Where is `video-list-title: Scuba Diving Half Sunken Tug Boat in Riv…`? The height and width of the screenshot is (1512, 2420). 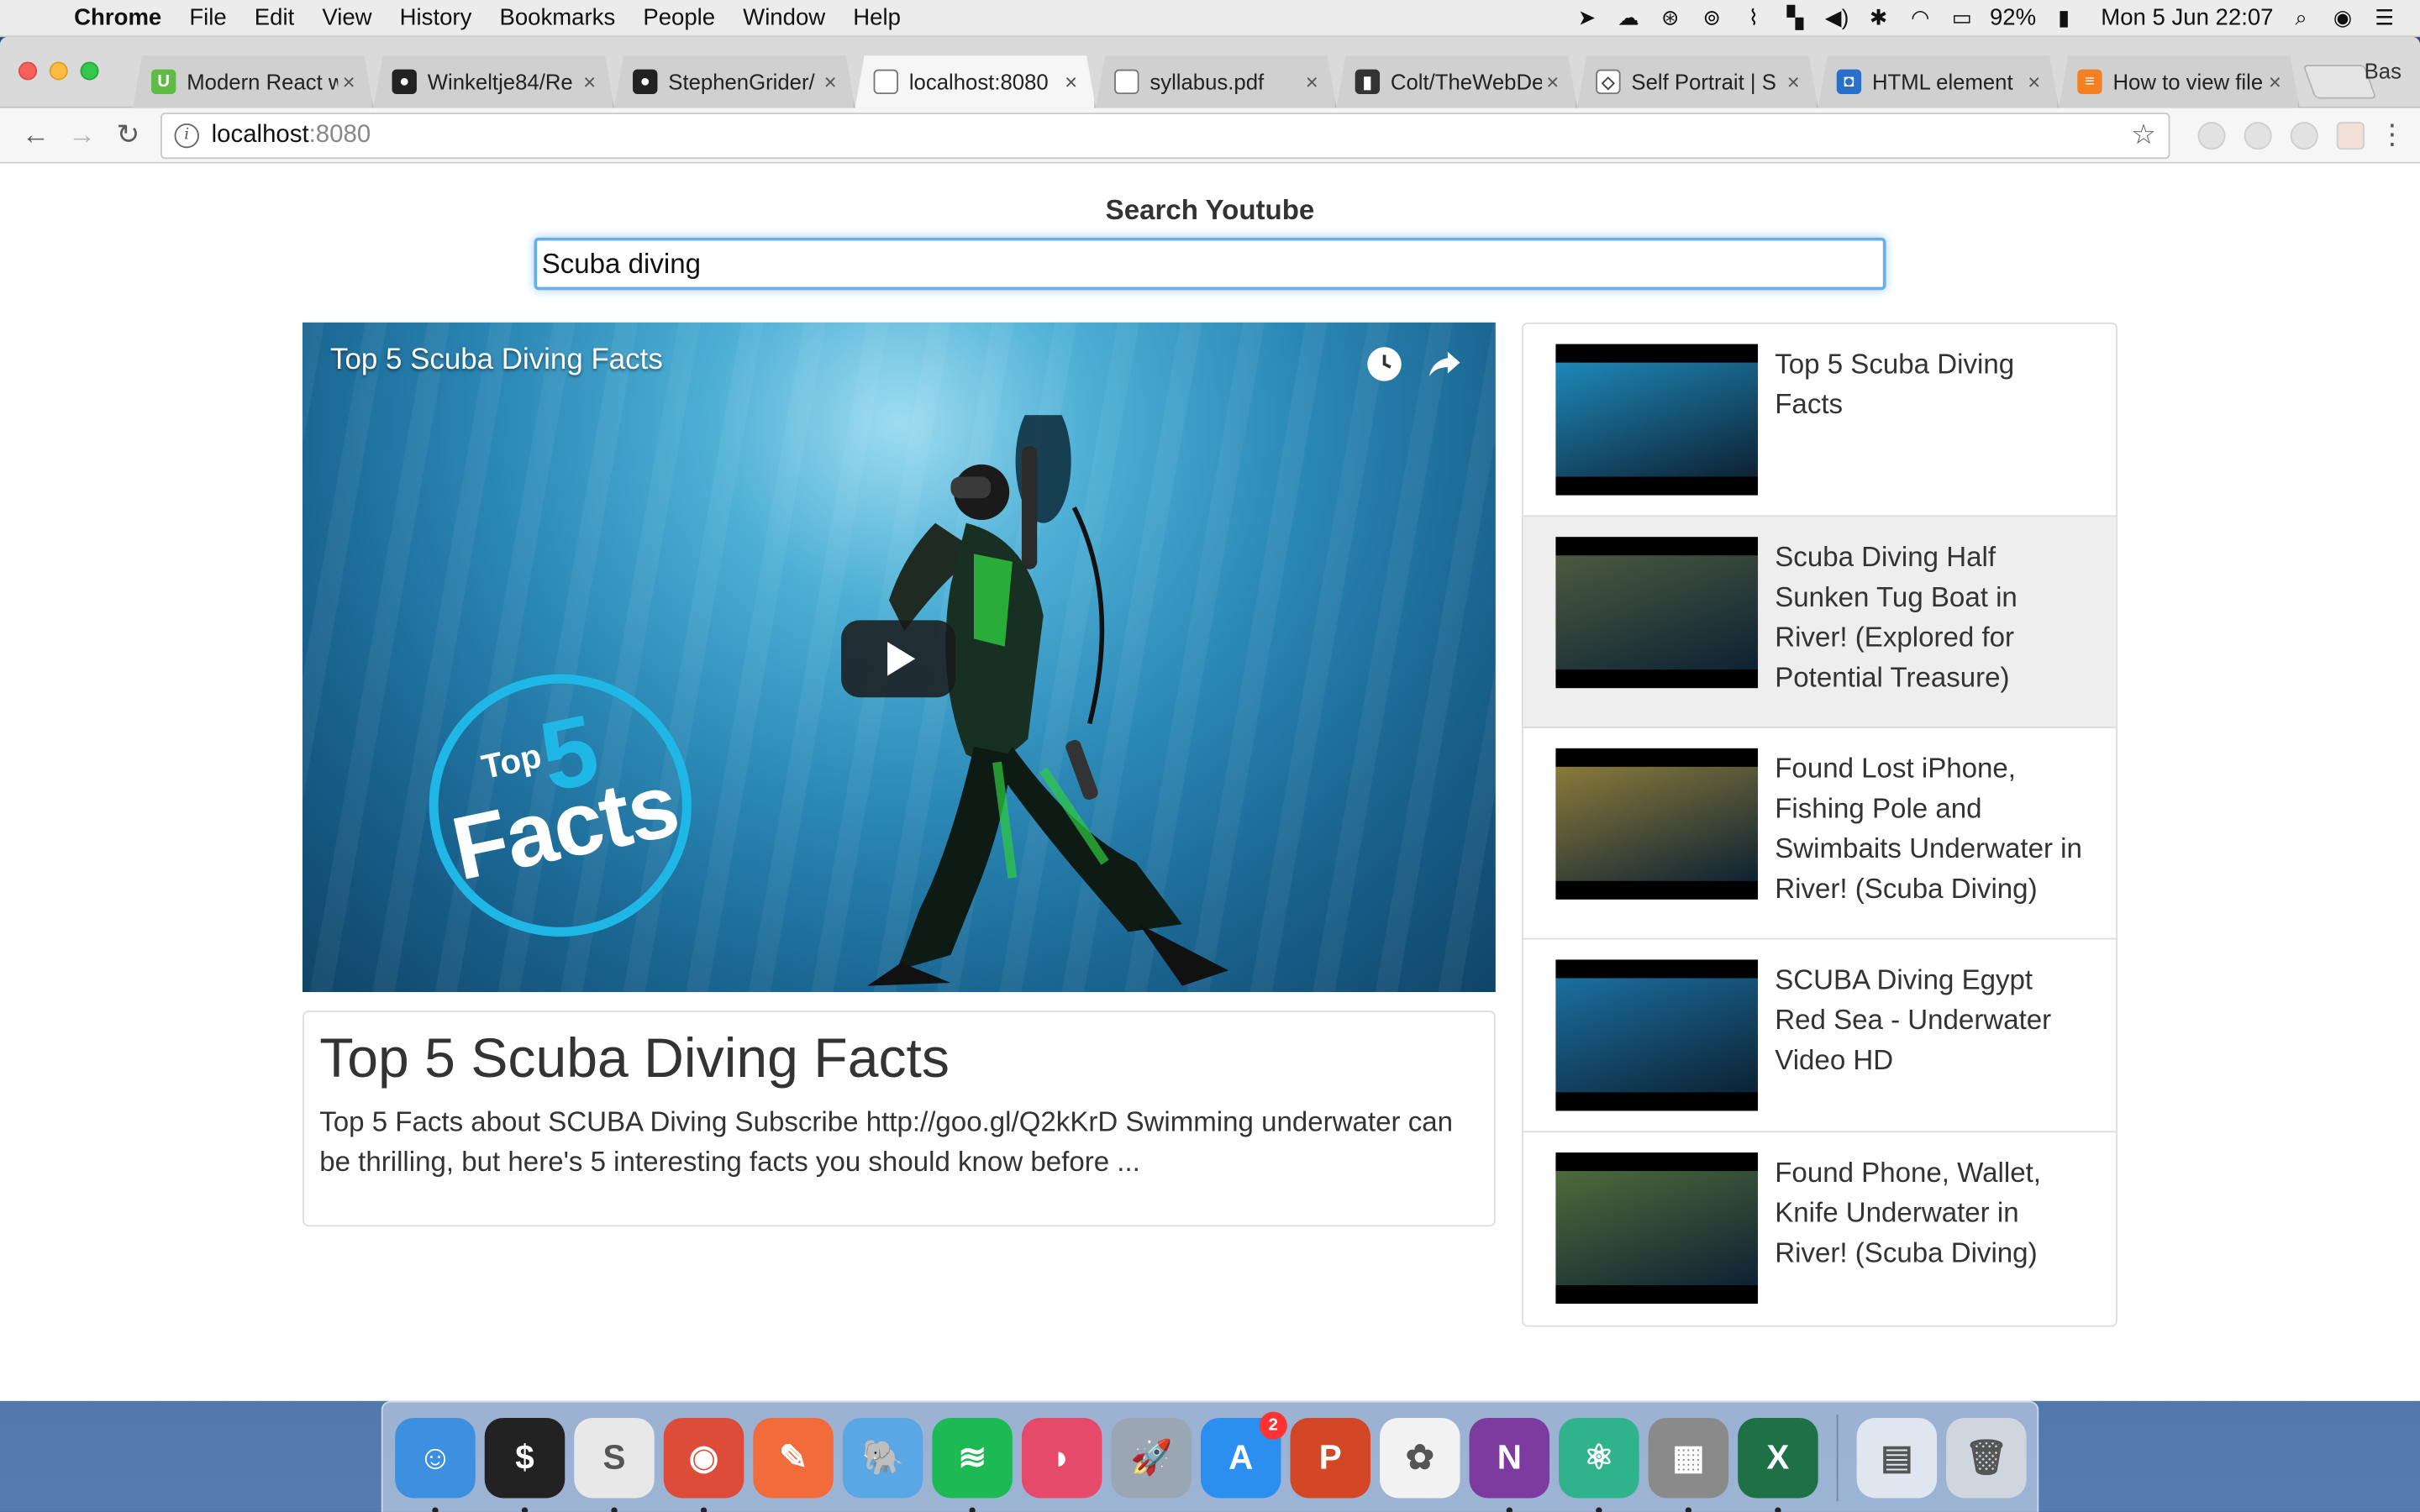
video-list-title: Scuba Diving Half Sunken Tug Boat in Riv… is located at coordinates (1930, 621).